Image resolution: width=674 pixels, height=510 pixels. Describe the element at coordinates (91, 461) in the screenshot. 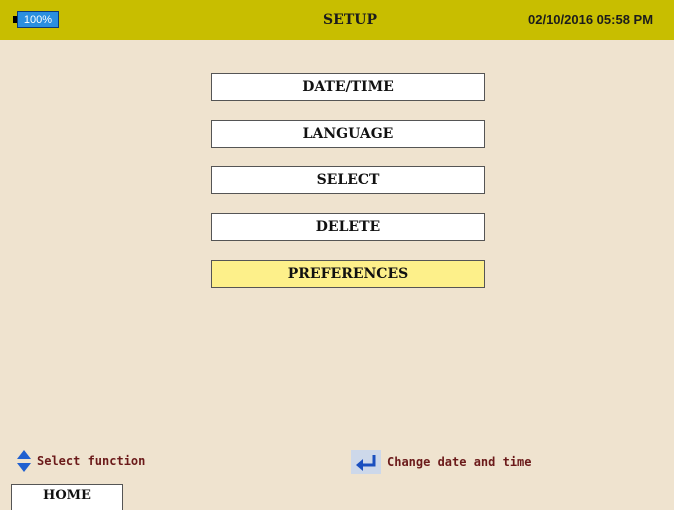

I see `select-function-text: Select function` at that location.